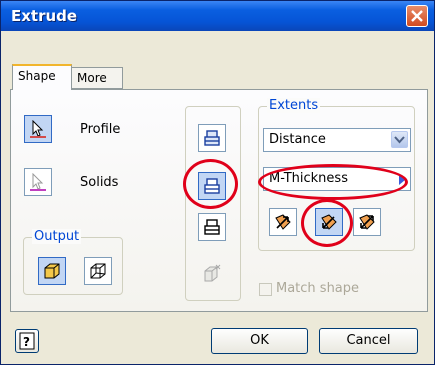 The height and width of the screenshot is (365, 435). I want to click on profile-button, so click(38, 129).